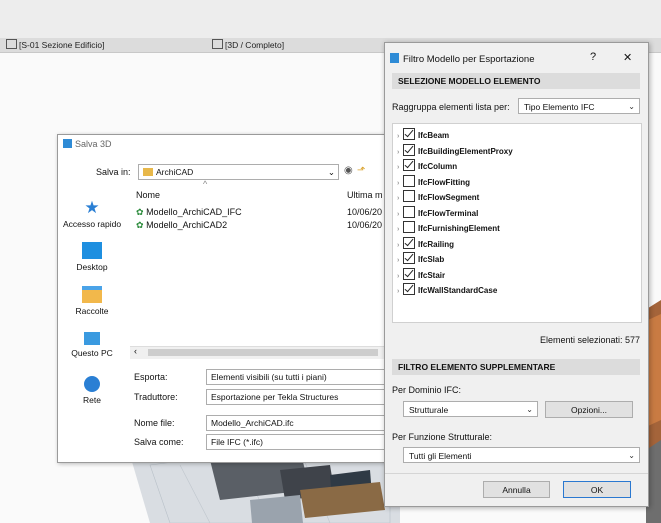  Describe the element at coordinates (627, 57) in the screenshot. I see `close-button: ✕` at that location.